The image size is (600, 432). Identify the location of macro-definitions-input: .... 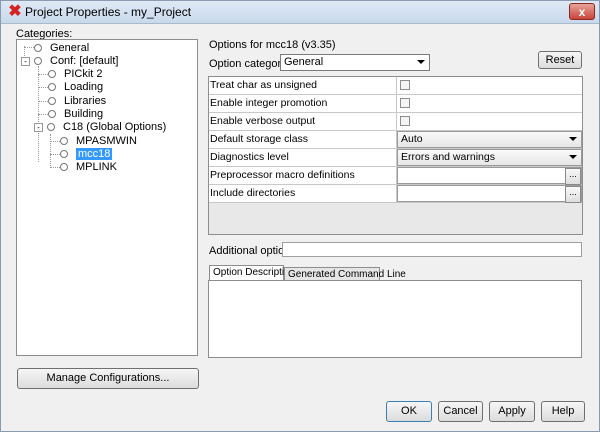
(489, 176).